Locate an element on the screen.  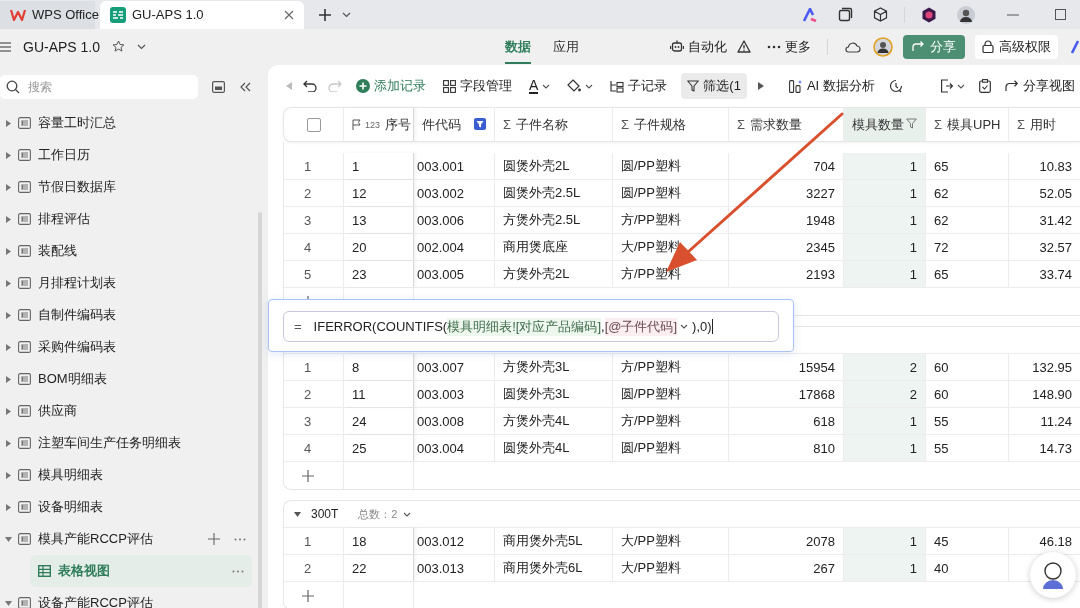
column-header: Σ 子件名称 is located at coordinates (554, 124).